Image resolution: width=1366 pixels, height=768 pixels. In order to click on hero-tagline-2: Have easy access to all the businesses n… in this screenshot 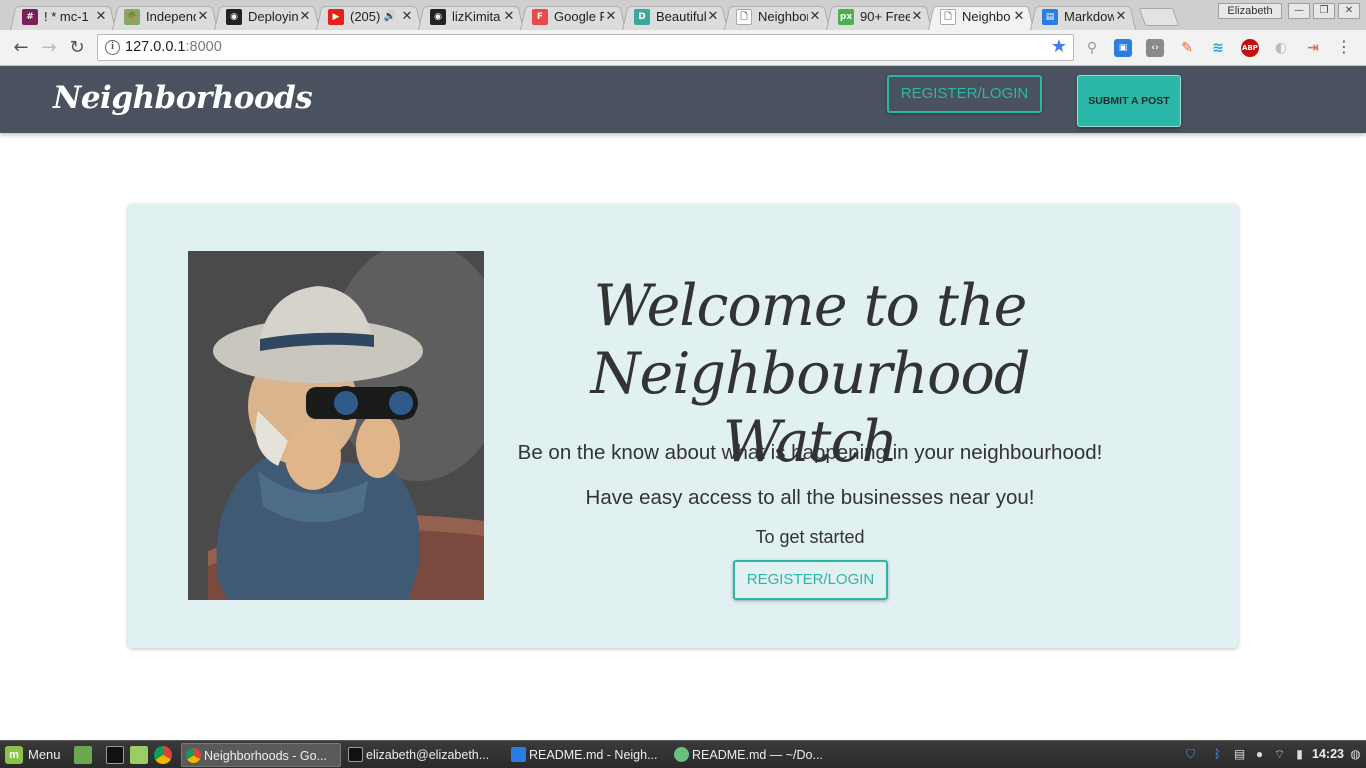, I will do `click(810, 497)`.